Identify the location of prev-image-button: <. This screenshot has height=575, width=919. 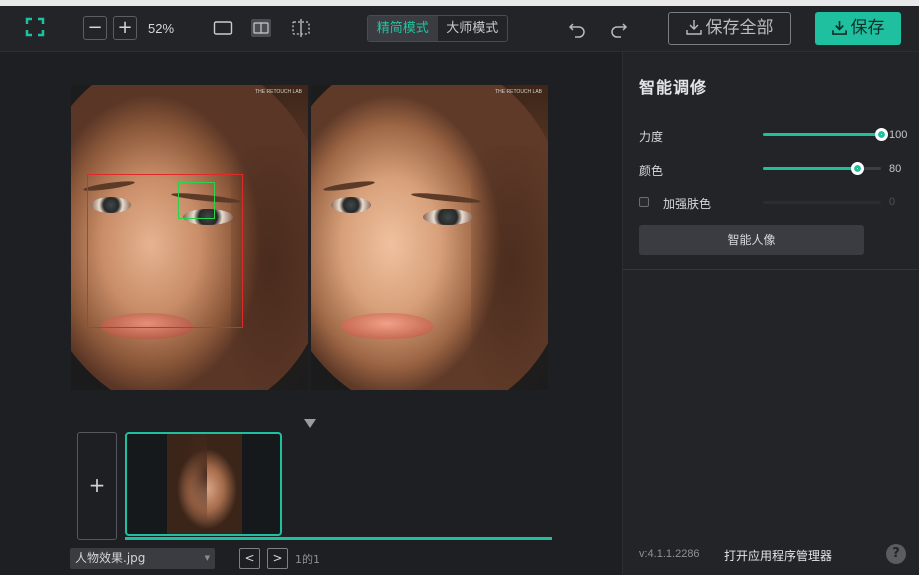
(249, 558).